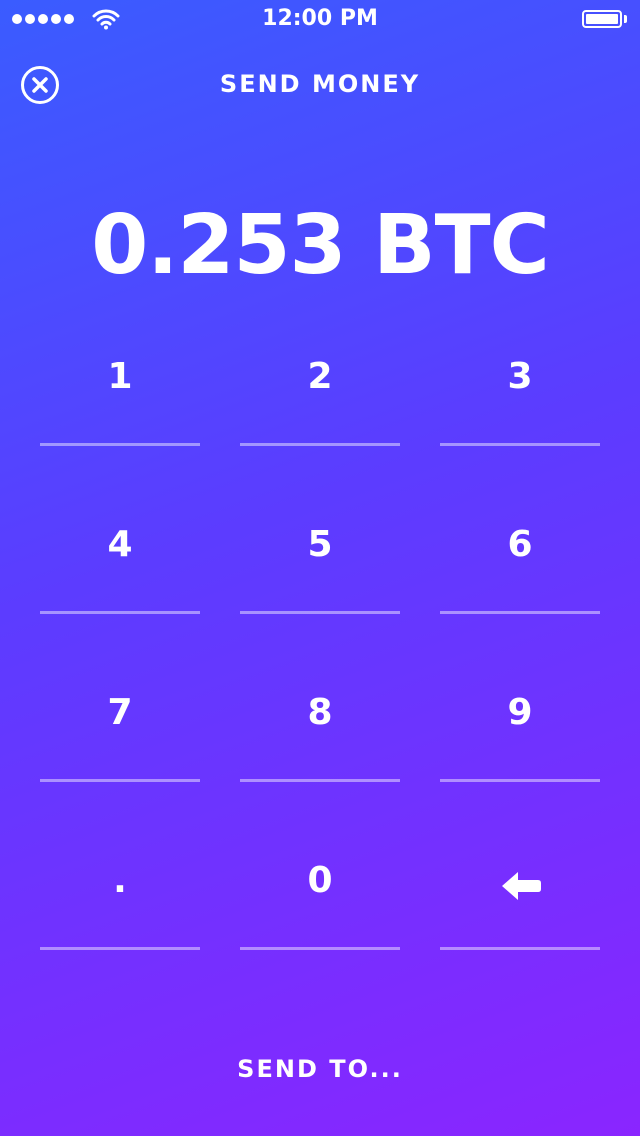 The image size is (640, 1136). Describe the element at coordinates (120, 712) in the screenshot. I see `key-label: 7` at that location.